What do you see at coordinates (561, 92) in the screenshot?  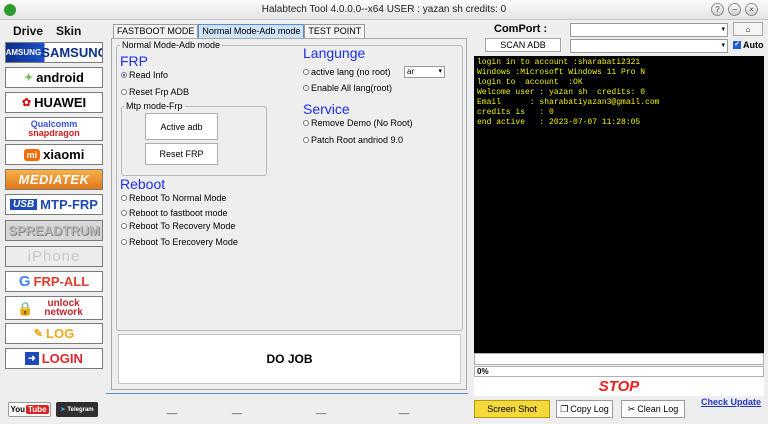 I see `log-line: Welcome user : yazan sh credits: 0` at bounding box center [561, 92].